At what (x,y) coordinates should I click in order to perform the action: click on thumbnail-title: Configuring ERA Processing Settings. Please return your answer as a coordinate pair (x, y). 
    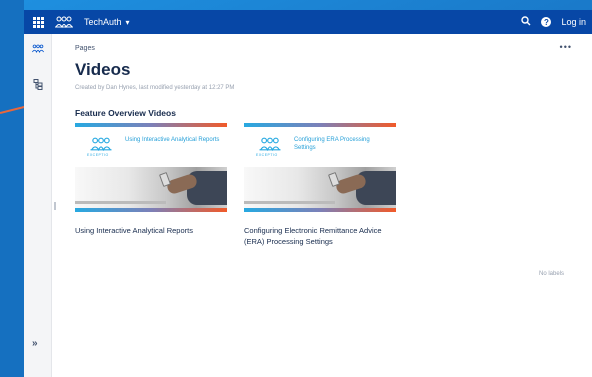
    Looking at the image, I should click on (332, 144).